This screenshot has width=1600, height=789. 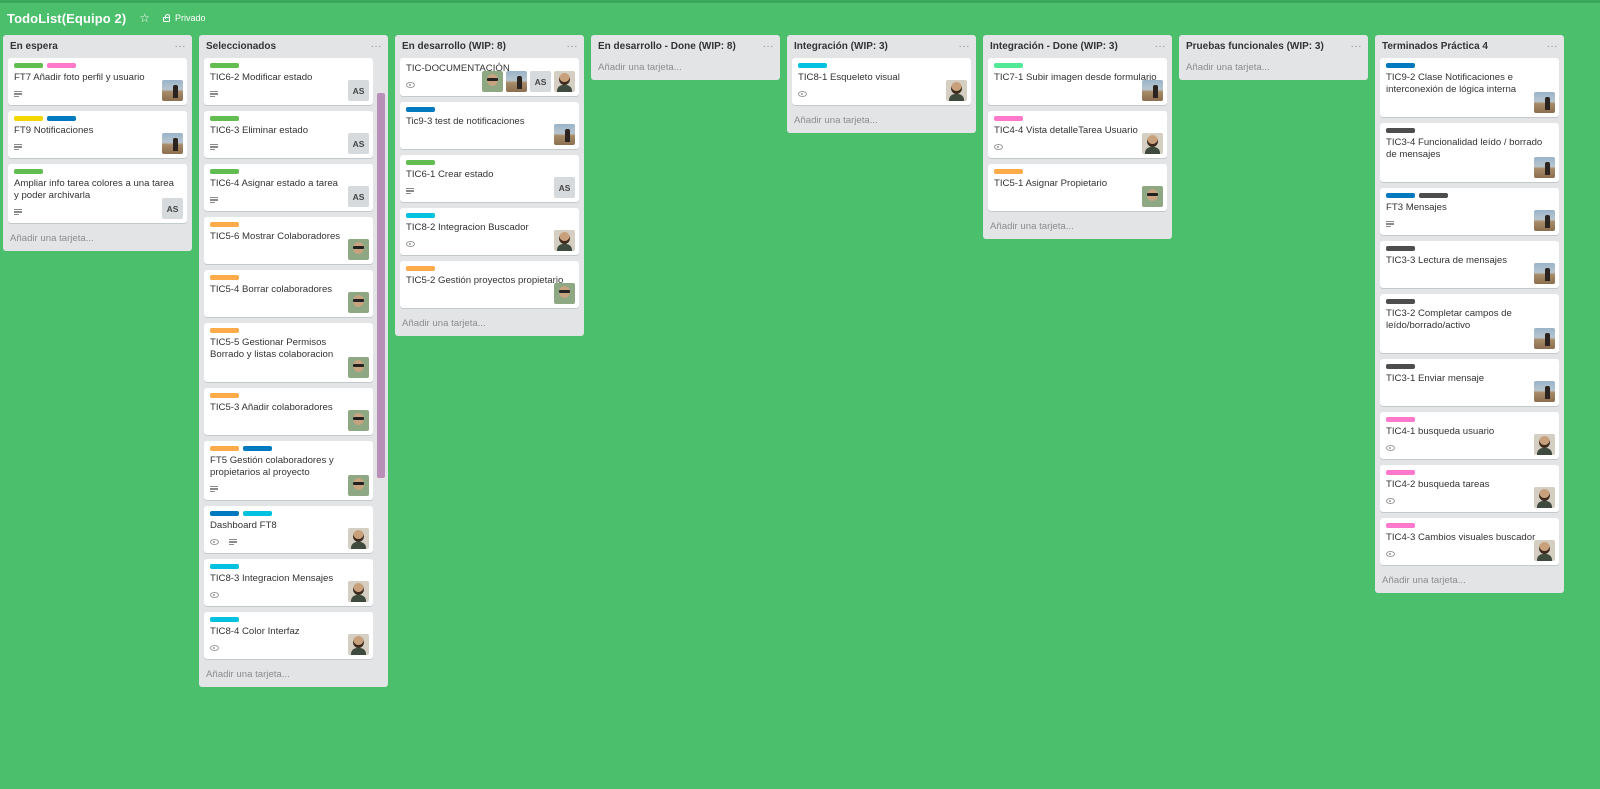 I want to click on card: TIC8-3 Integracion Mensajes, so click(x=288, y=582).